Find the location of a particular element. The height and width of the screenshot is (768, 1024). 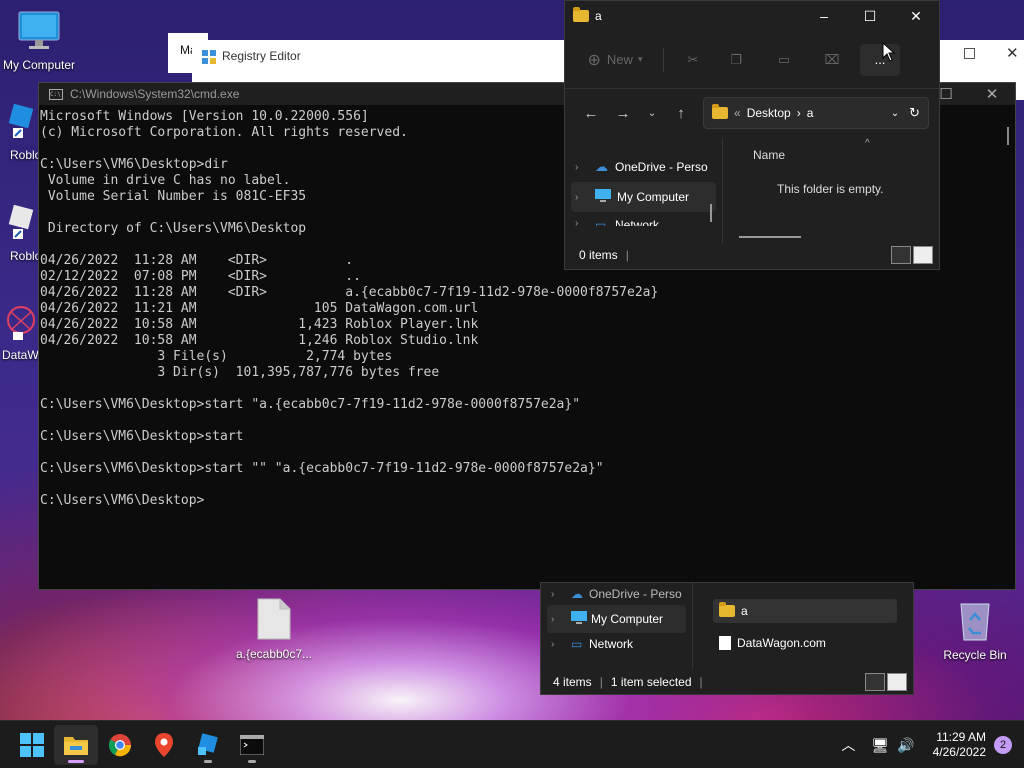

column-header-name: Name is located at coordinates (769, 155).